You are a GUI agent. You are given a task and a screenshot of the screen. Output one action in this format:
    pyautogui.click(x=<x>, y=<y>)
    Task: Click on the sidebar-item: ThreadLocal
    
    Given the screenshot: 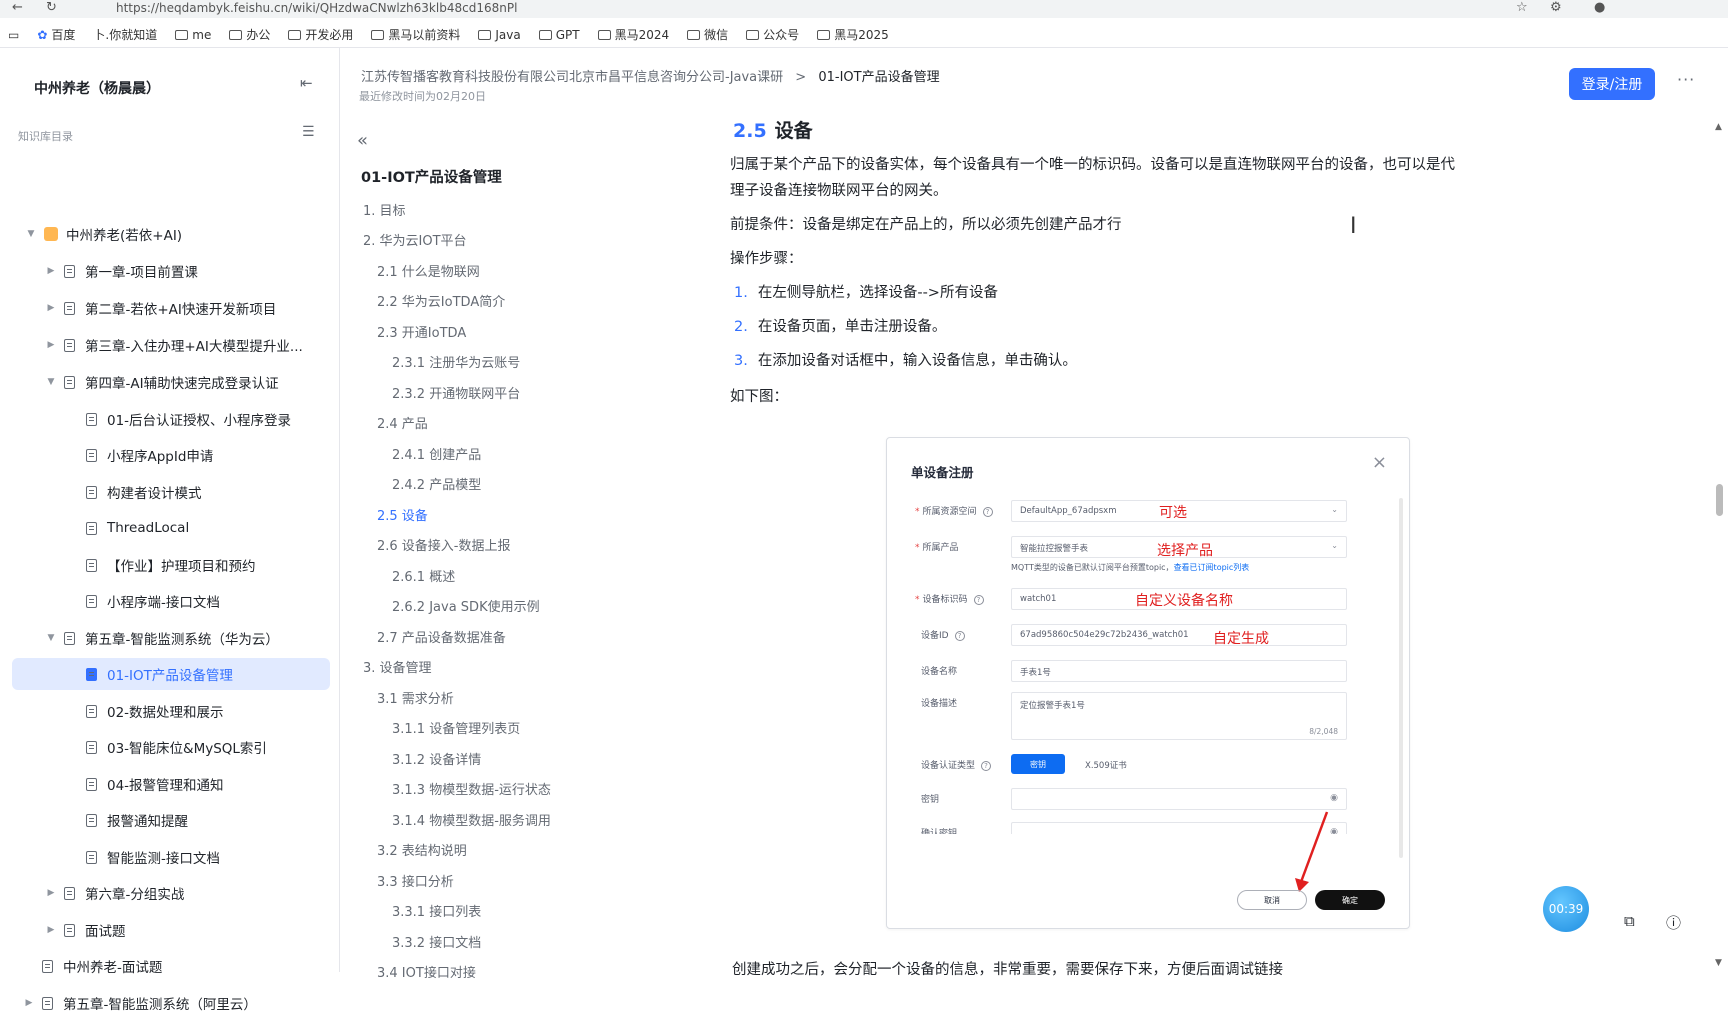 What is the action you would take?
    pyautogui.click(x=206, y=528)
    